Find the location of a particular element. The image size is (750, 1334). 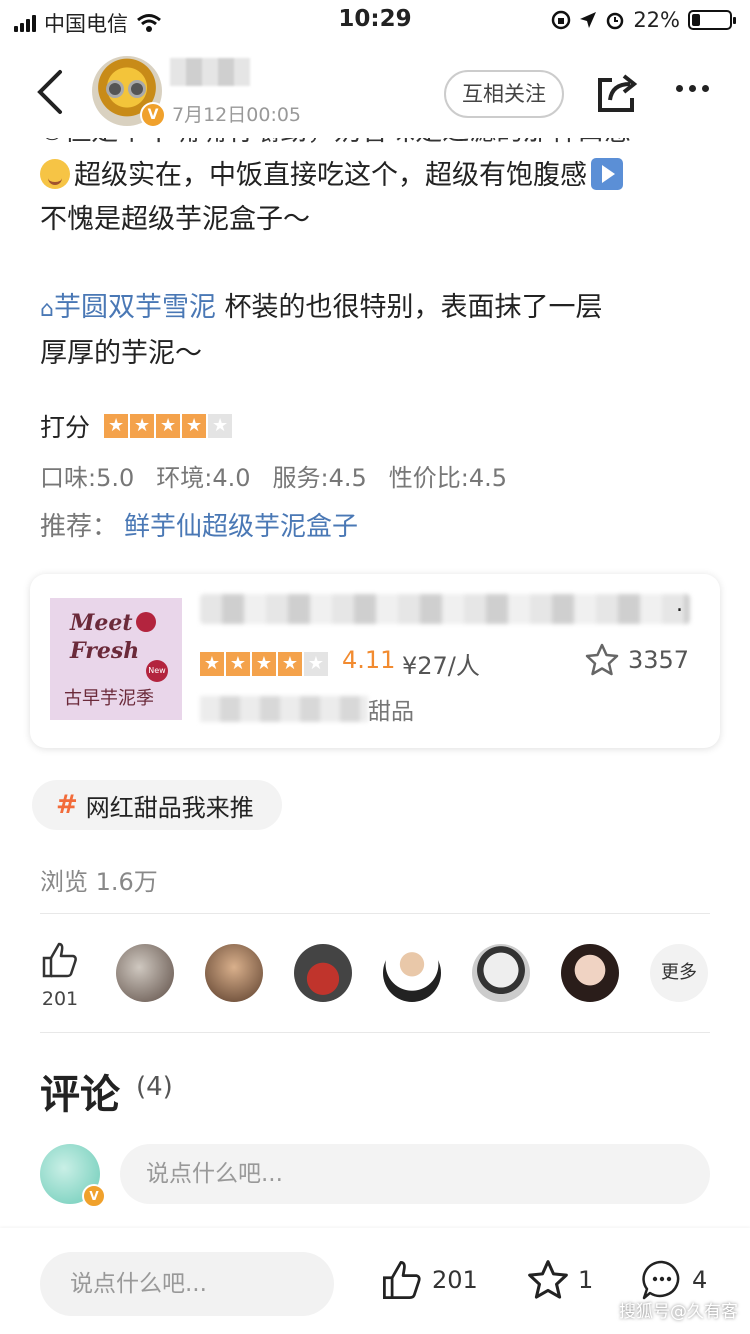

rating-row: 打分 is located at coordinates (136, 426).